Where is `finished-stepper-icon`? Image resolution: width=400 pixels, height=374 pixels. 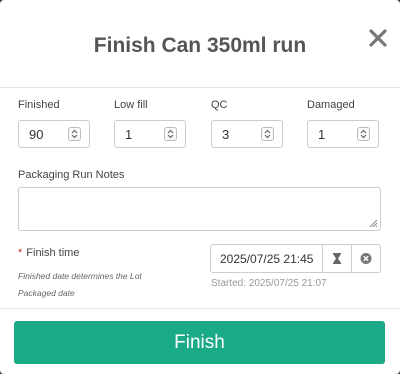 finished-stepper-icon is located at coordinates (74, 134).